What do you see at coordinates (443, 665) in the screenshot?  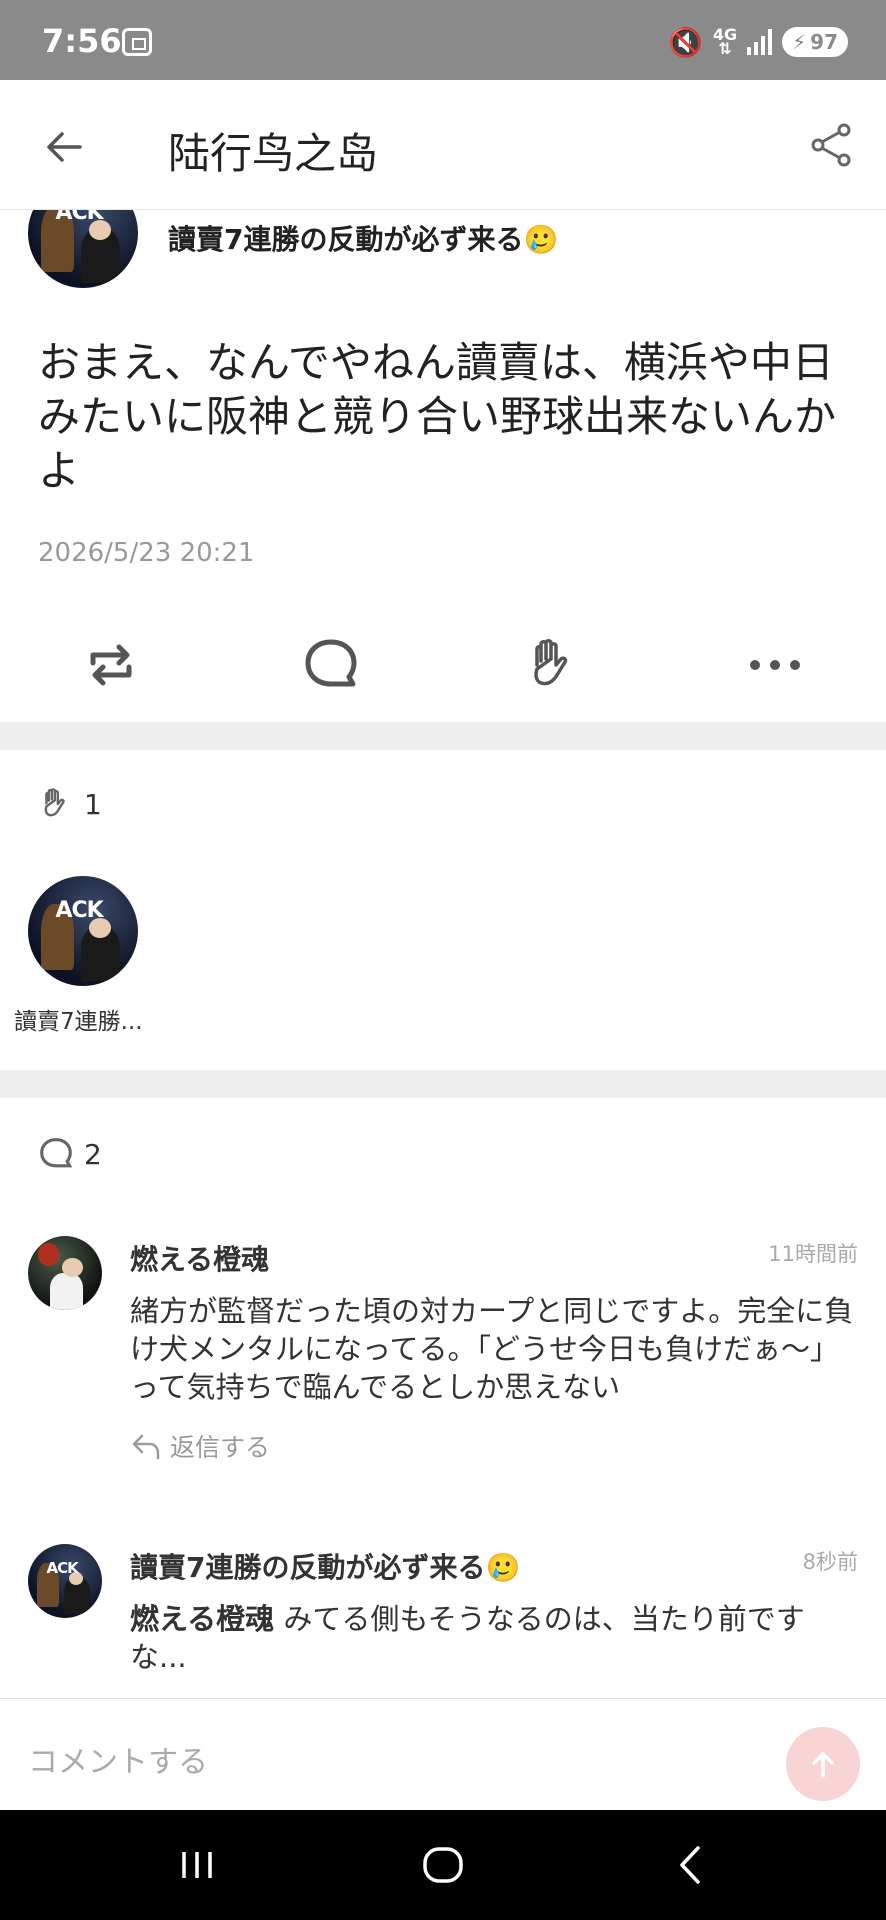 I see `post-actions` at bounding box center [443, 665].